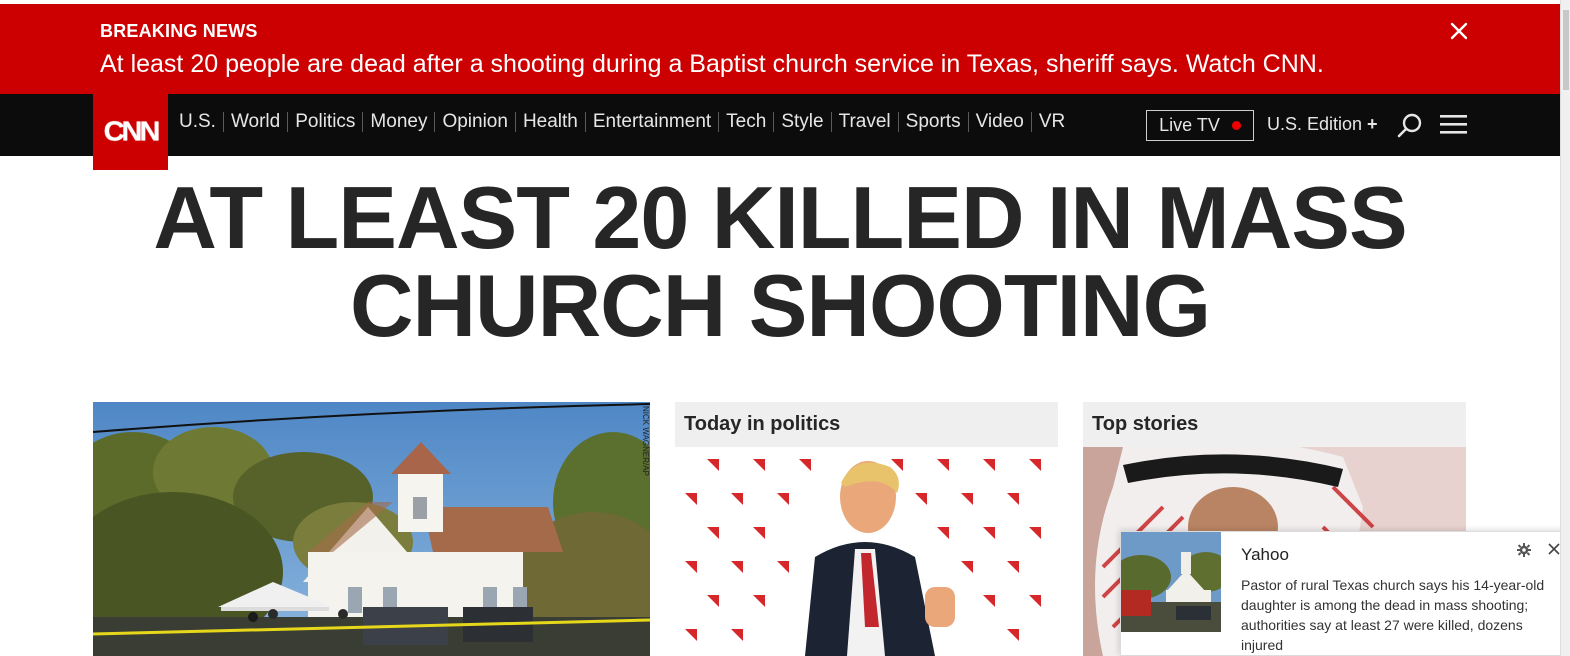 This screenshot has height=656, width=1570. What do you see at coordinates (1410, 126) in the screenshot?
I see `search-icon` at bounding box center [1410, 126].